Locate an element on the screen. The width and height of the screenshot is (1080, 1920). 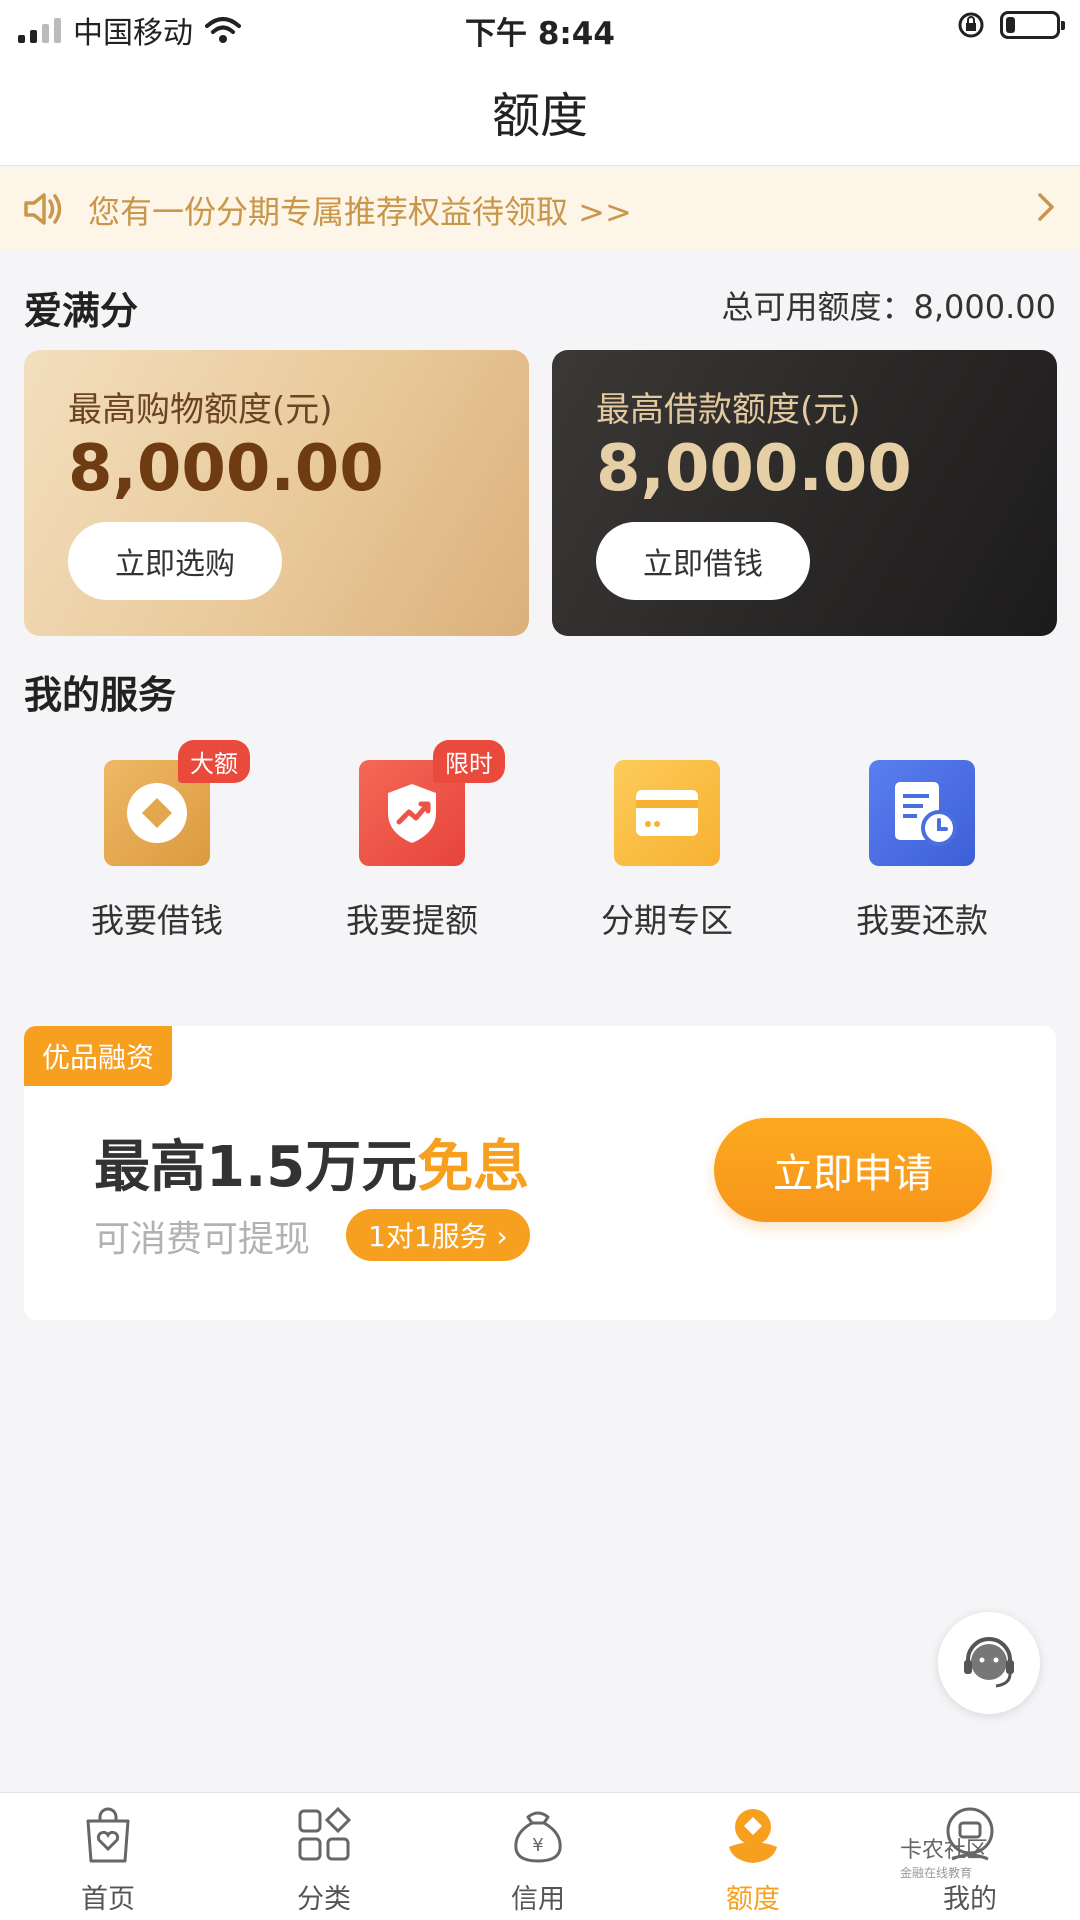
status-right is located at coordinates (1010, 25).